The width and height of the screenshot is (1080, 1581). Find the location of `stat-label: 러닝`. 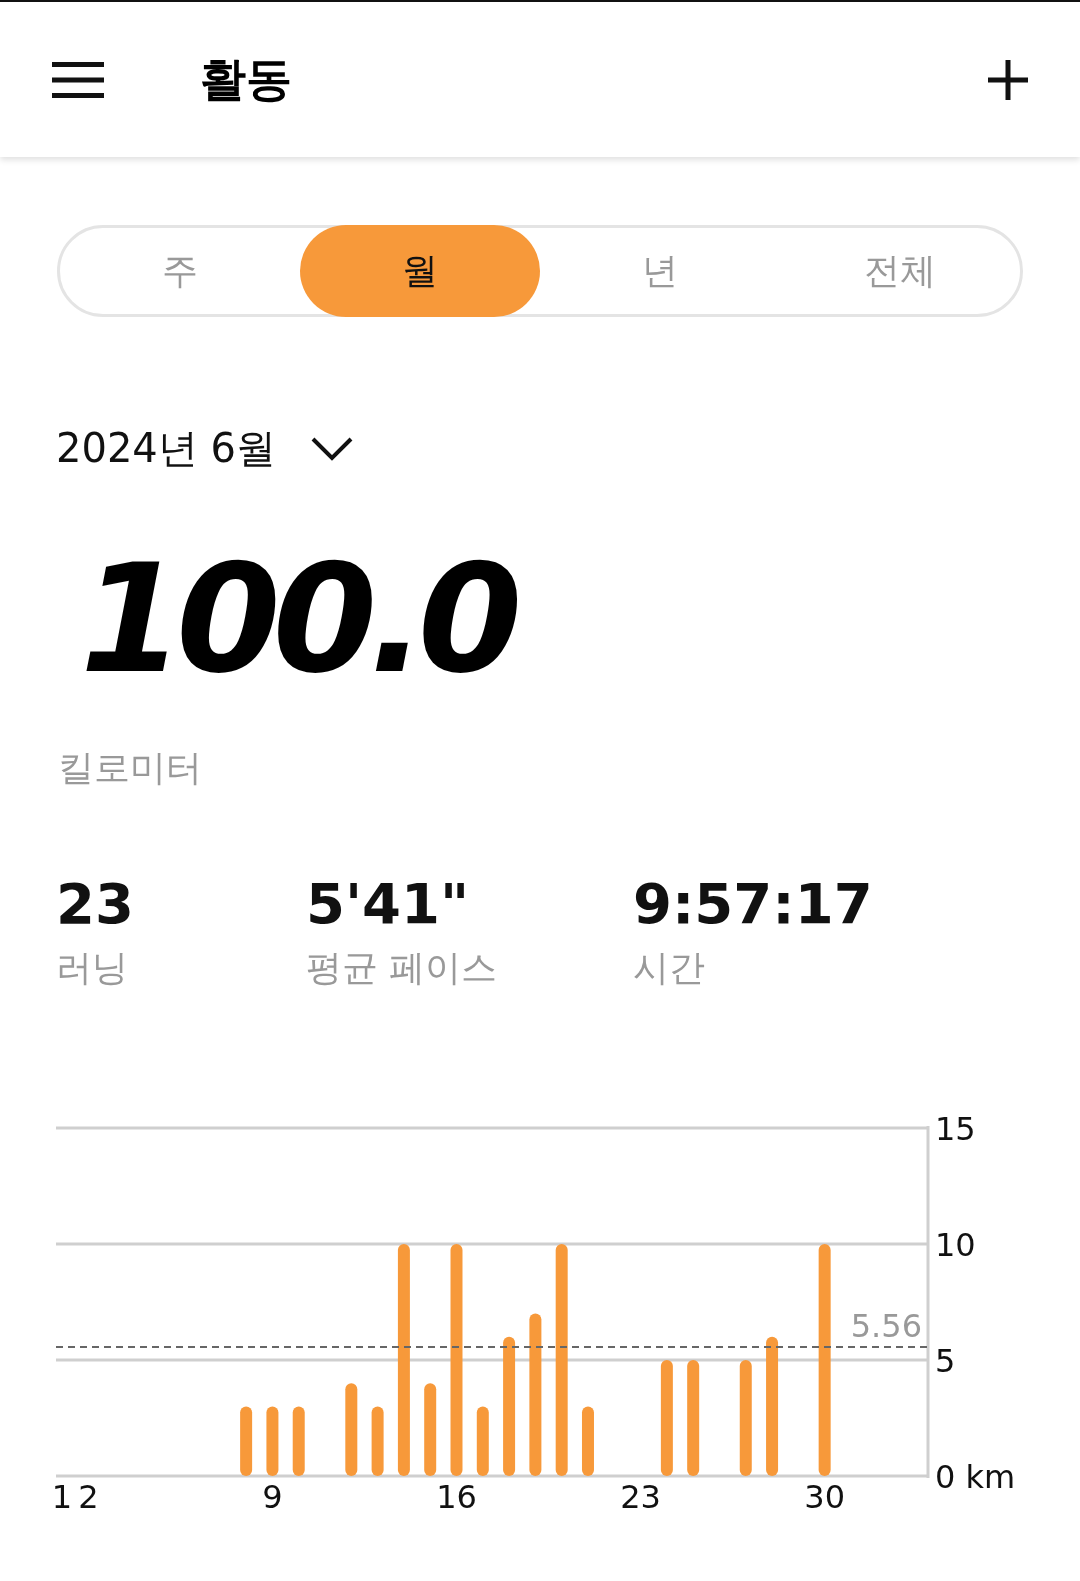

stat-label: 러닝 is located at coordinates (92, 968).